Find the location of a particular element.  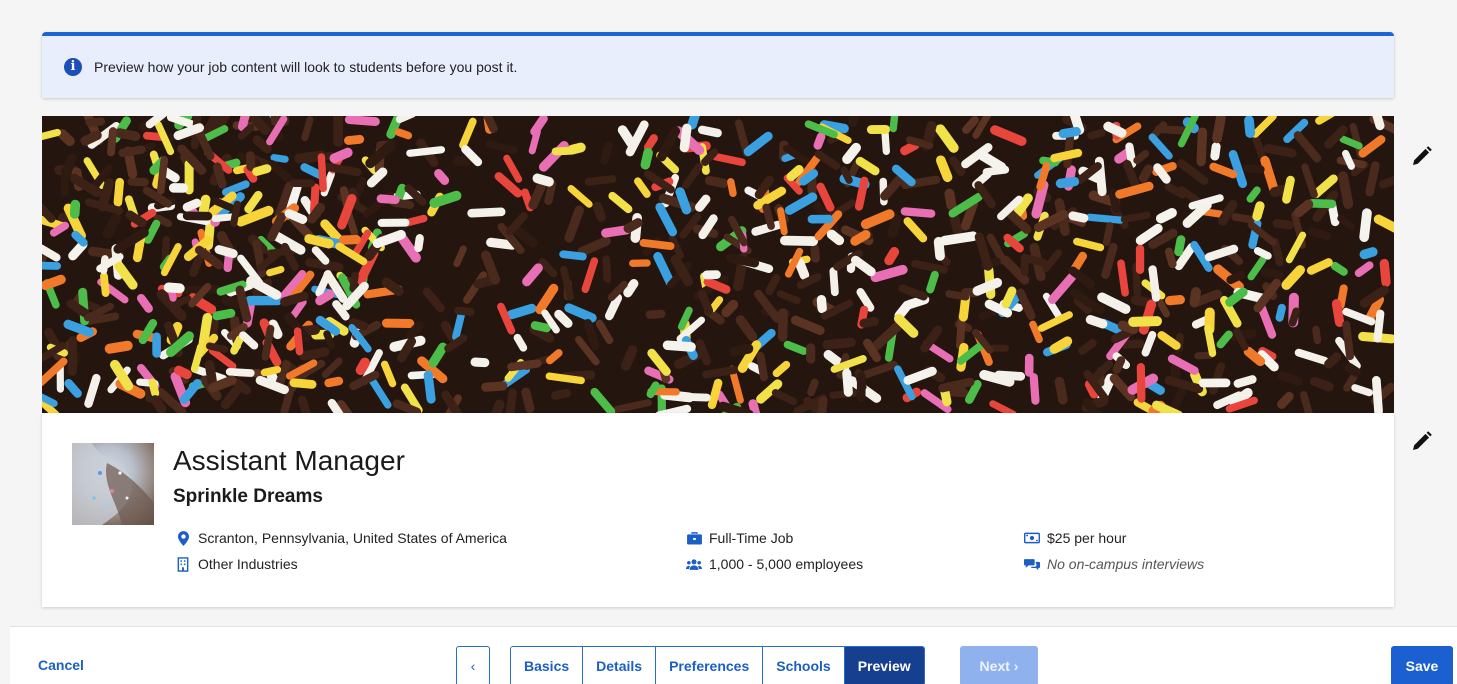

job-title: Assistant Manager is located at coordinates (289, 460).